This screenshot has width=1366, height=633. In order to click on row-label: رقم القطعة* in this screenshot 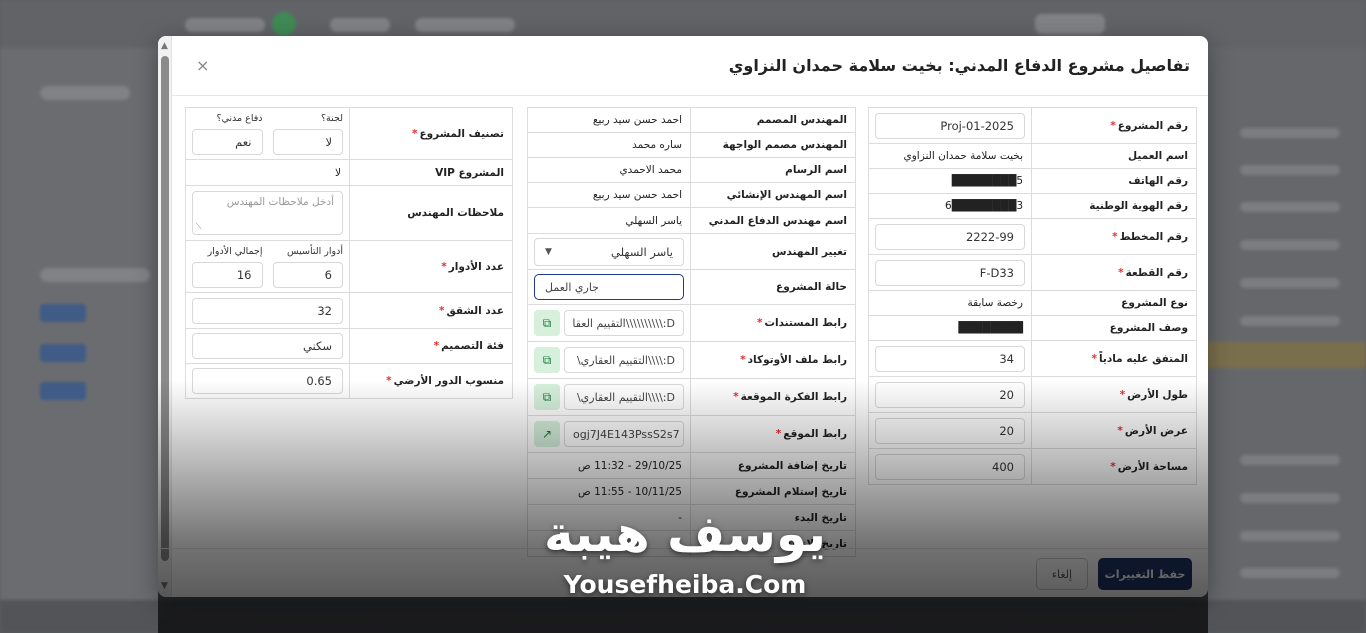, I will do `click(1114, 272)`.